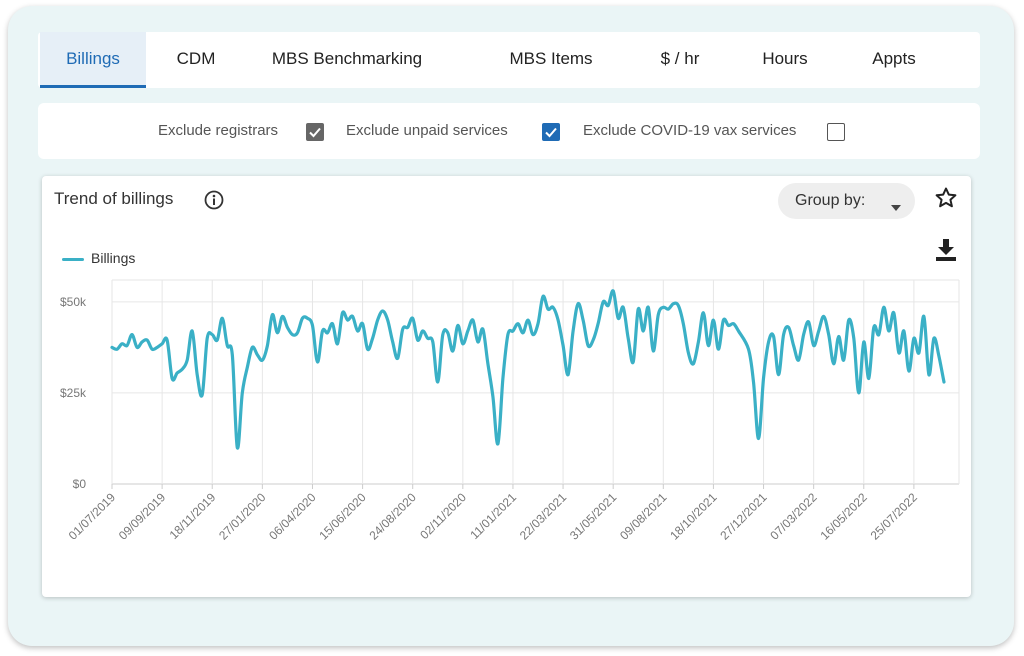 The image size is (1024, 656). Describe the element at coordinates (946, 252) in the screenshot. I see `download-icon` at that location.